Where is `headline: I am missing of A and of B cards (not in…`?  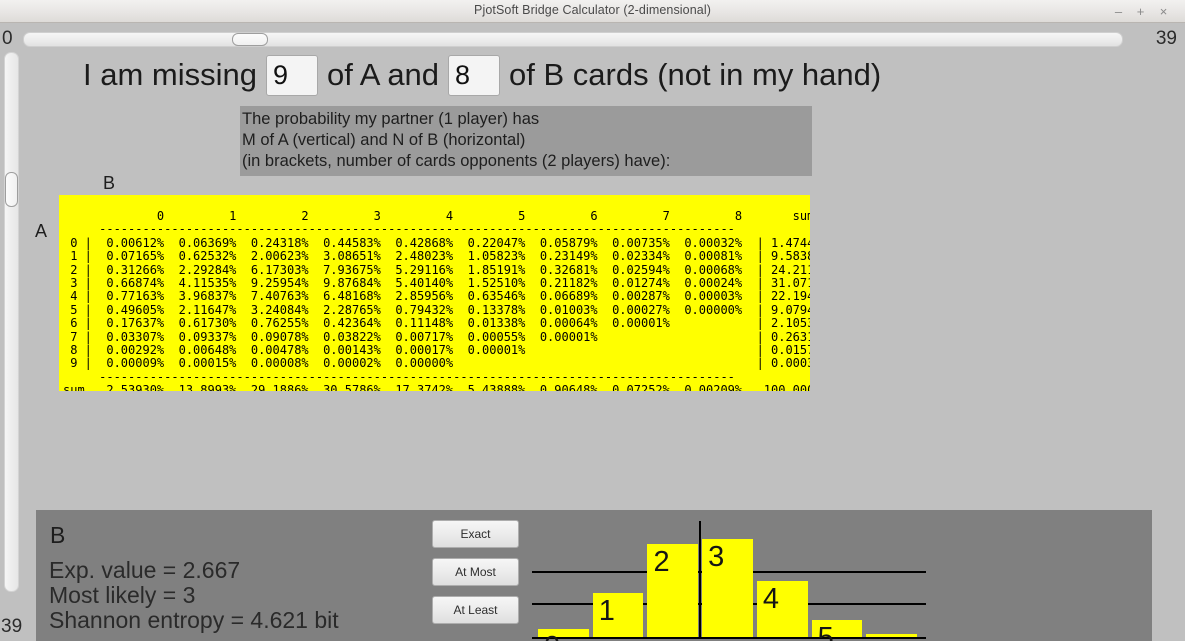
headline: I am missing of A and of B cards (not in… is located at coordinates (482, 75).